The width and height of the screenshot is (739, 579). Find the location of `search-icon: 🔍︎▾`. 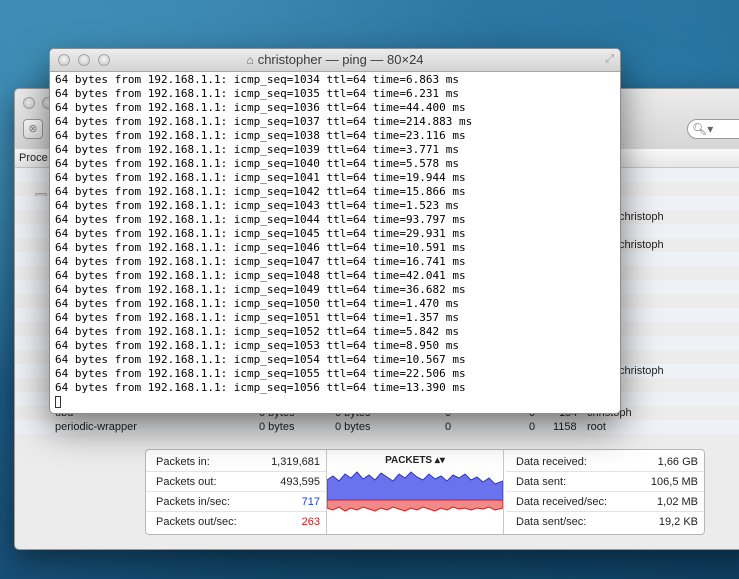

search-icon: 🔍︎▾ is located at coordinates (703, 129).